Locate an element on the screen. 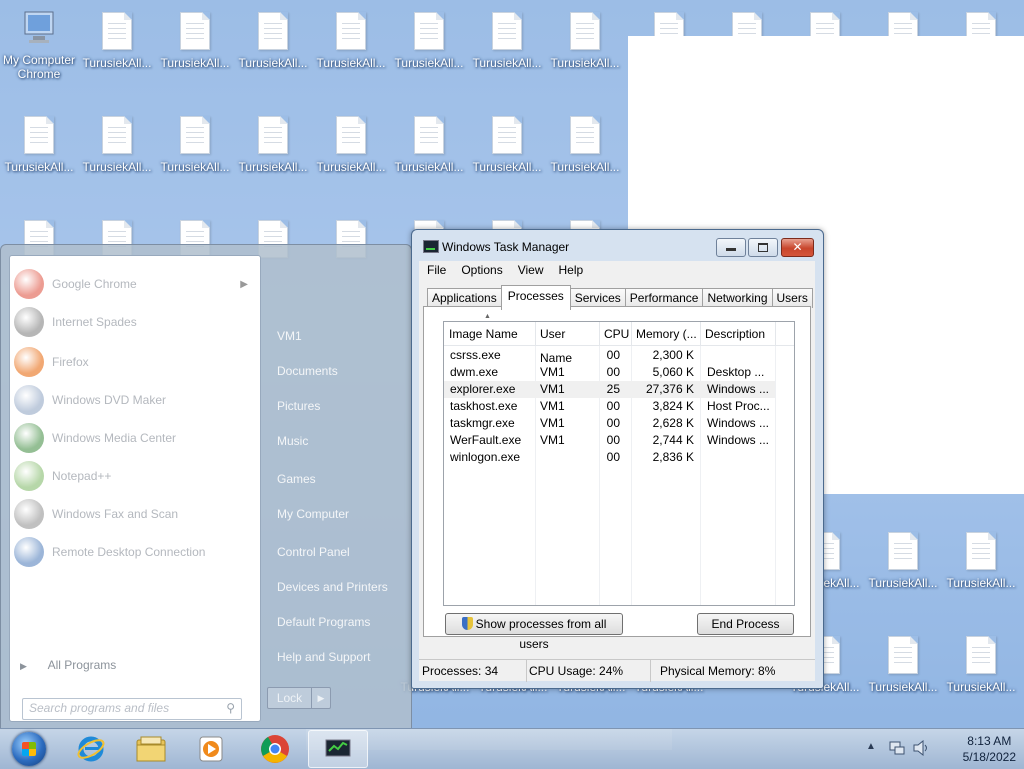  start-menu-link-control-panel: Control Panel is located at coordinates (313, 552).